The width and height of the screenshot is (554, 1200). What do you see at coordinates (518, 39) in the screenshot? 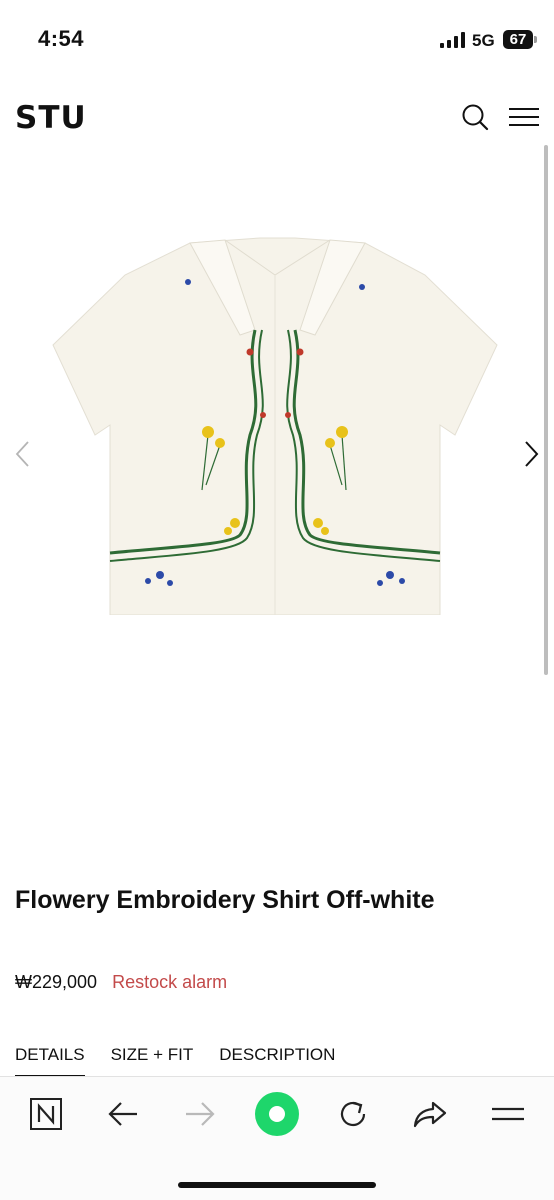
I see `battery-icon: 67` at bounding box center [518, 39].